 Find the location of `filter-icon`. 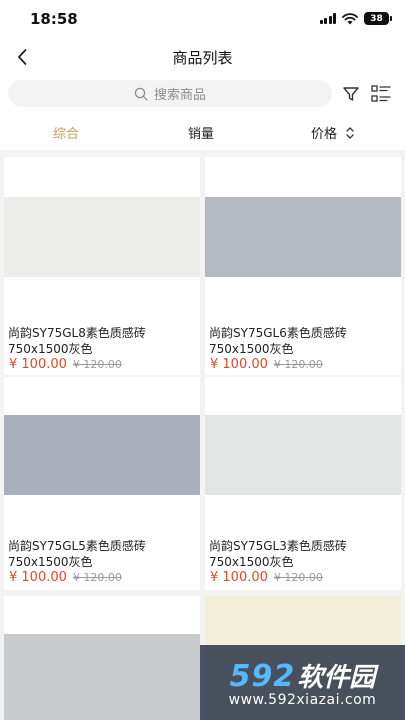

filter-icon is located at coordinates (351, 94).